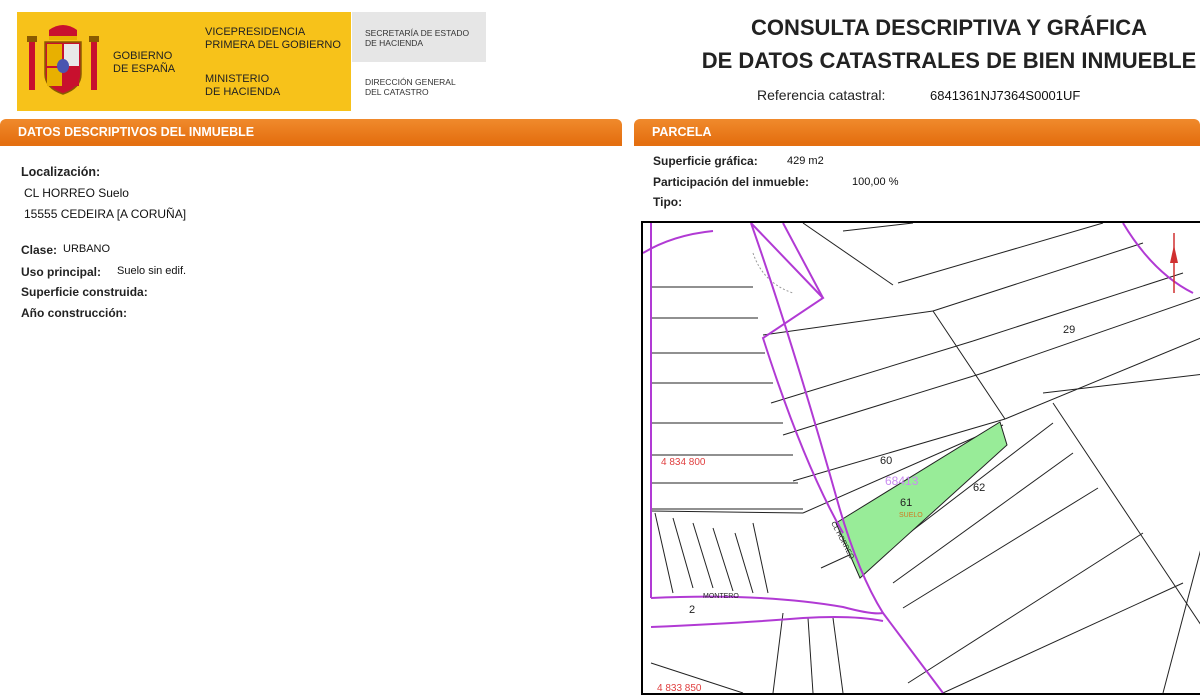 The height and width of the screenshot is (695, 1200). What do you see at coordinates (74, 313) in the screenshot?
I see `anio-construccion-label: Año construcción:` at bounding box center [74, 313].